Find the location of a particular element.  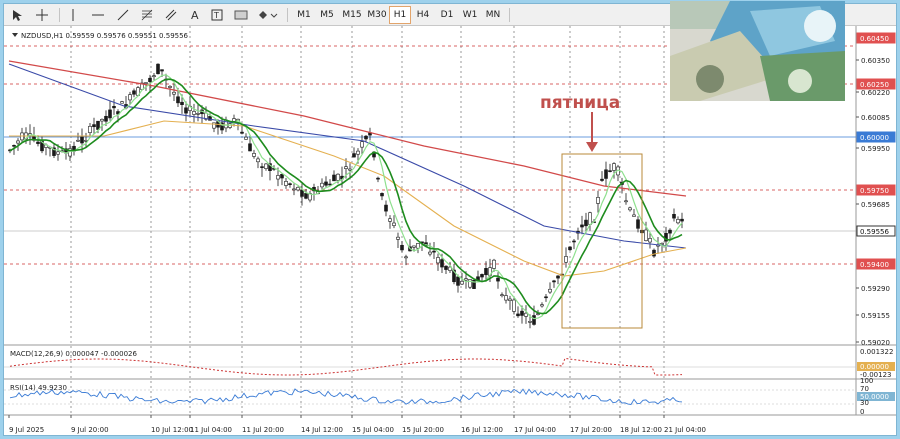

price-label: 0.59155 is located at coordinates (875, 316).